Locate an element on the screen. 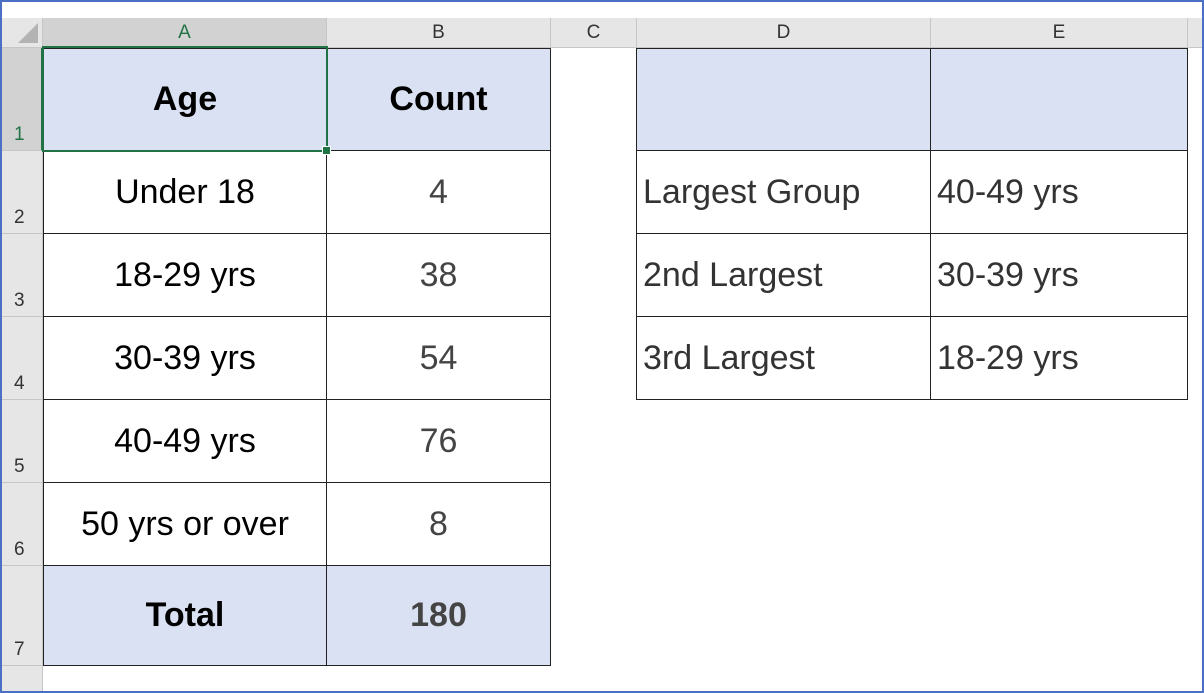 Image resolution: width=1204 pixels, height=693 pixels. row-header-6: 6 is located at coordinates (22, 524).